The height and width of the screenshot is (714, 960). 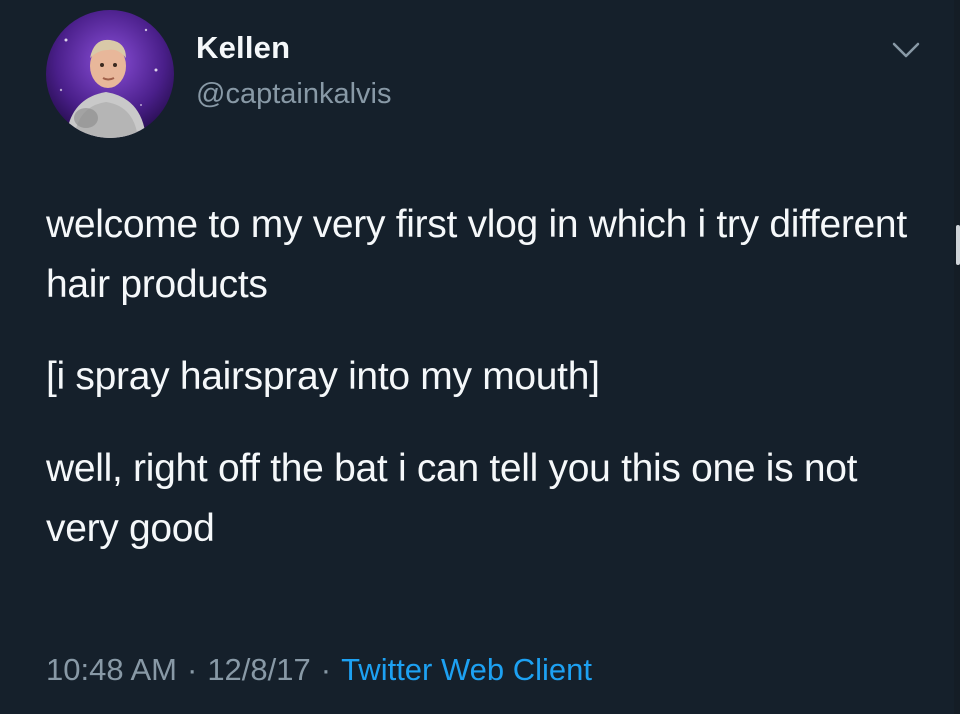 I want to click on tweet-paragraph: [i spray hairspray into my mouth], so click(x=323, y=376).